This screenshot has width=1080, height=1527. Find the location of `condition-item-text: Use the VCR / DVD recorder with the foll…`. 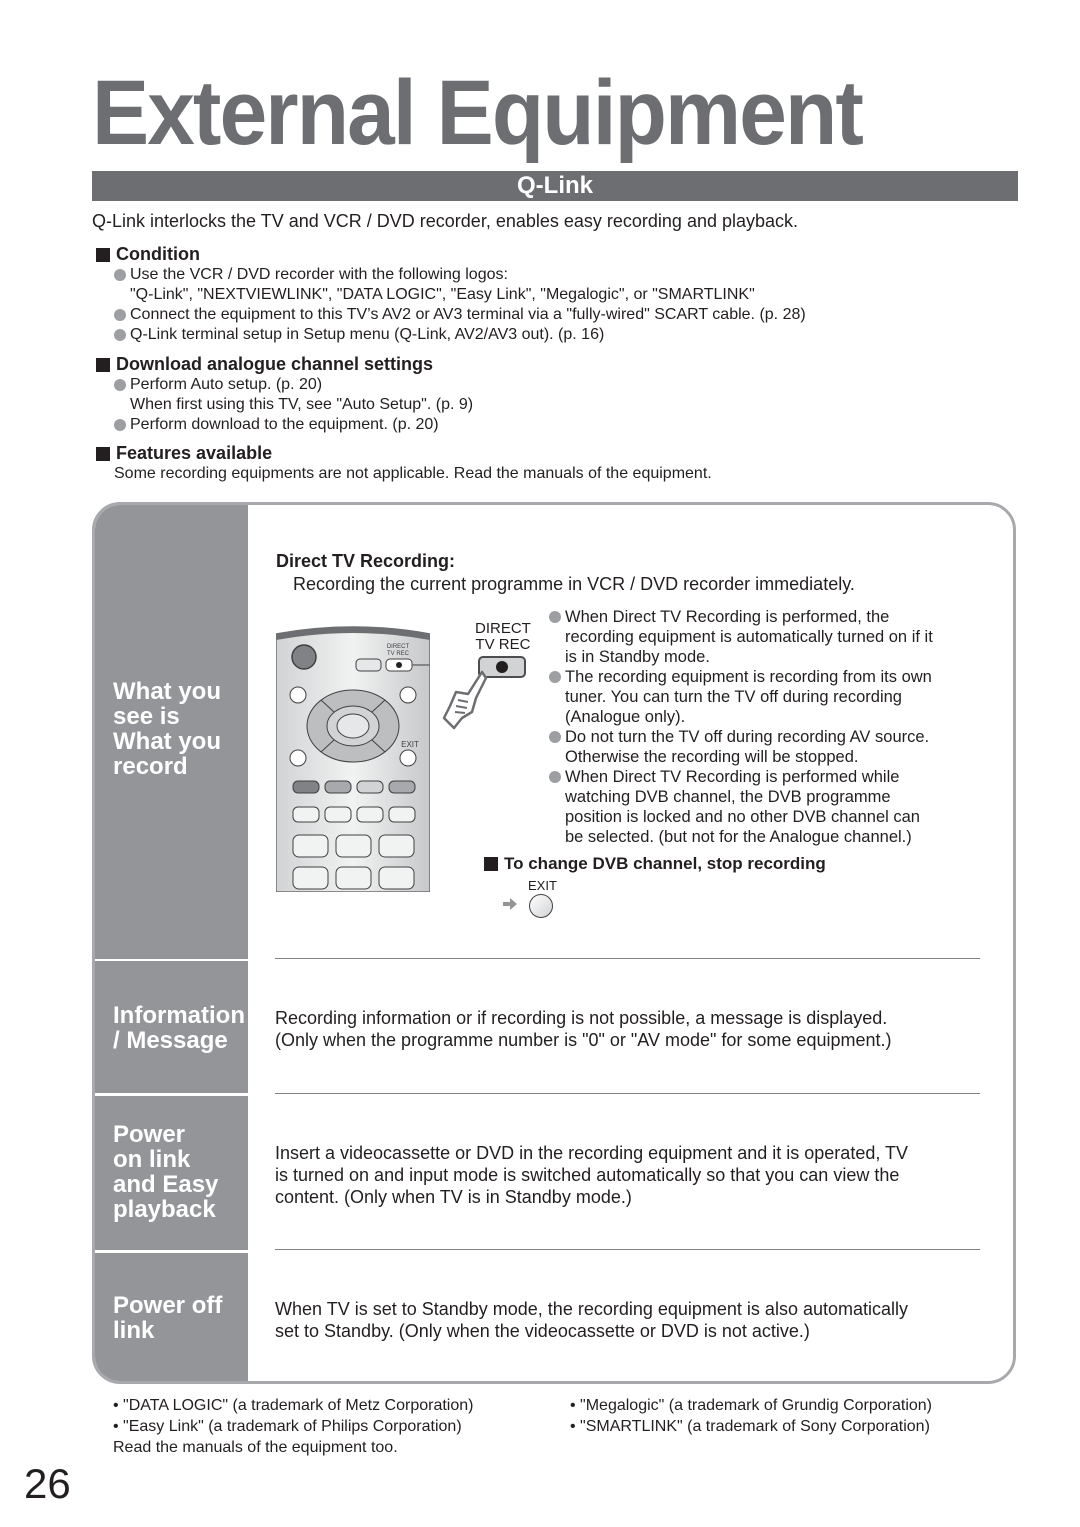

condition-item-text: Use the VCR / DVD recorder with the foll… is located at coordinates (319, 274).